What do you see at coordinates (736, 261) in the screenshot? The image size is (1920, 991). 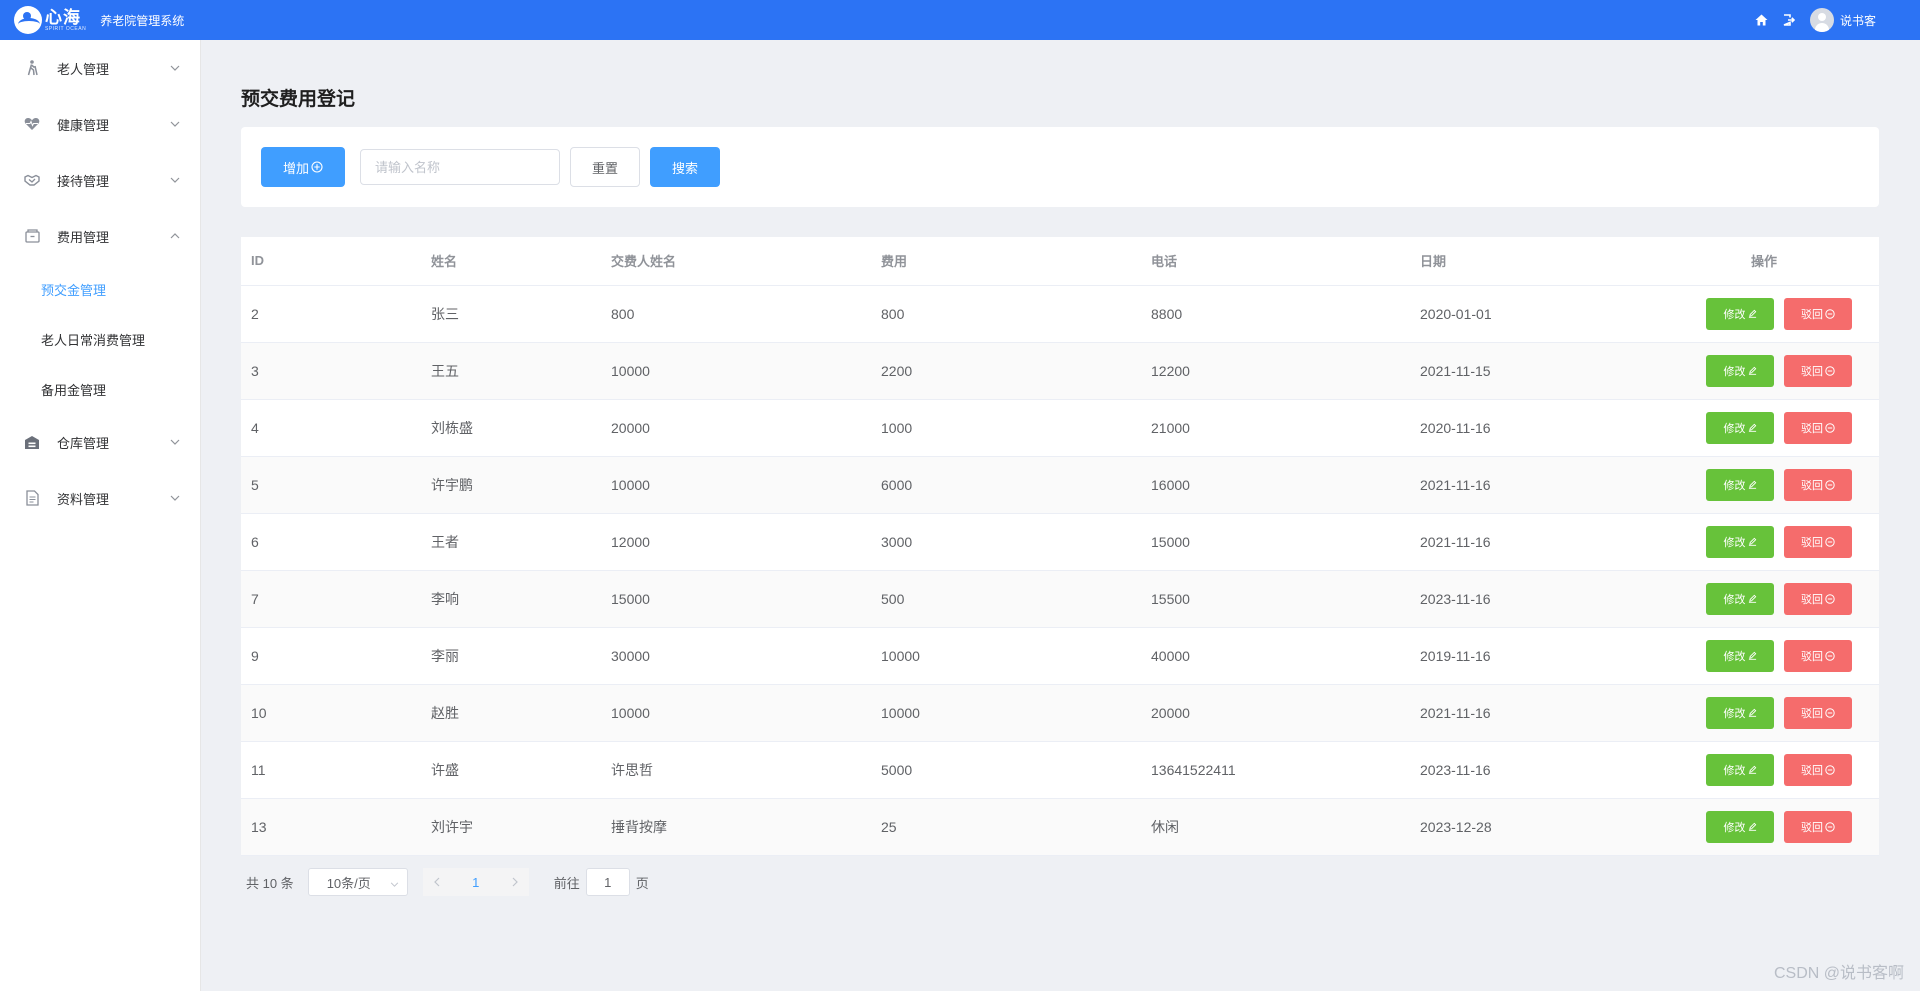 I see `column-header-payer: 交费人姓名` at bounding box center [736, 261].